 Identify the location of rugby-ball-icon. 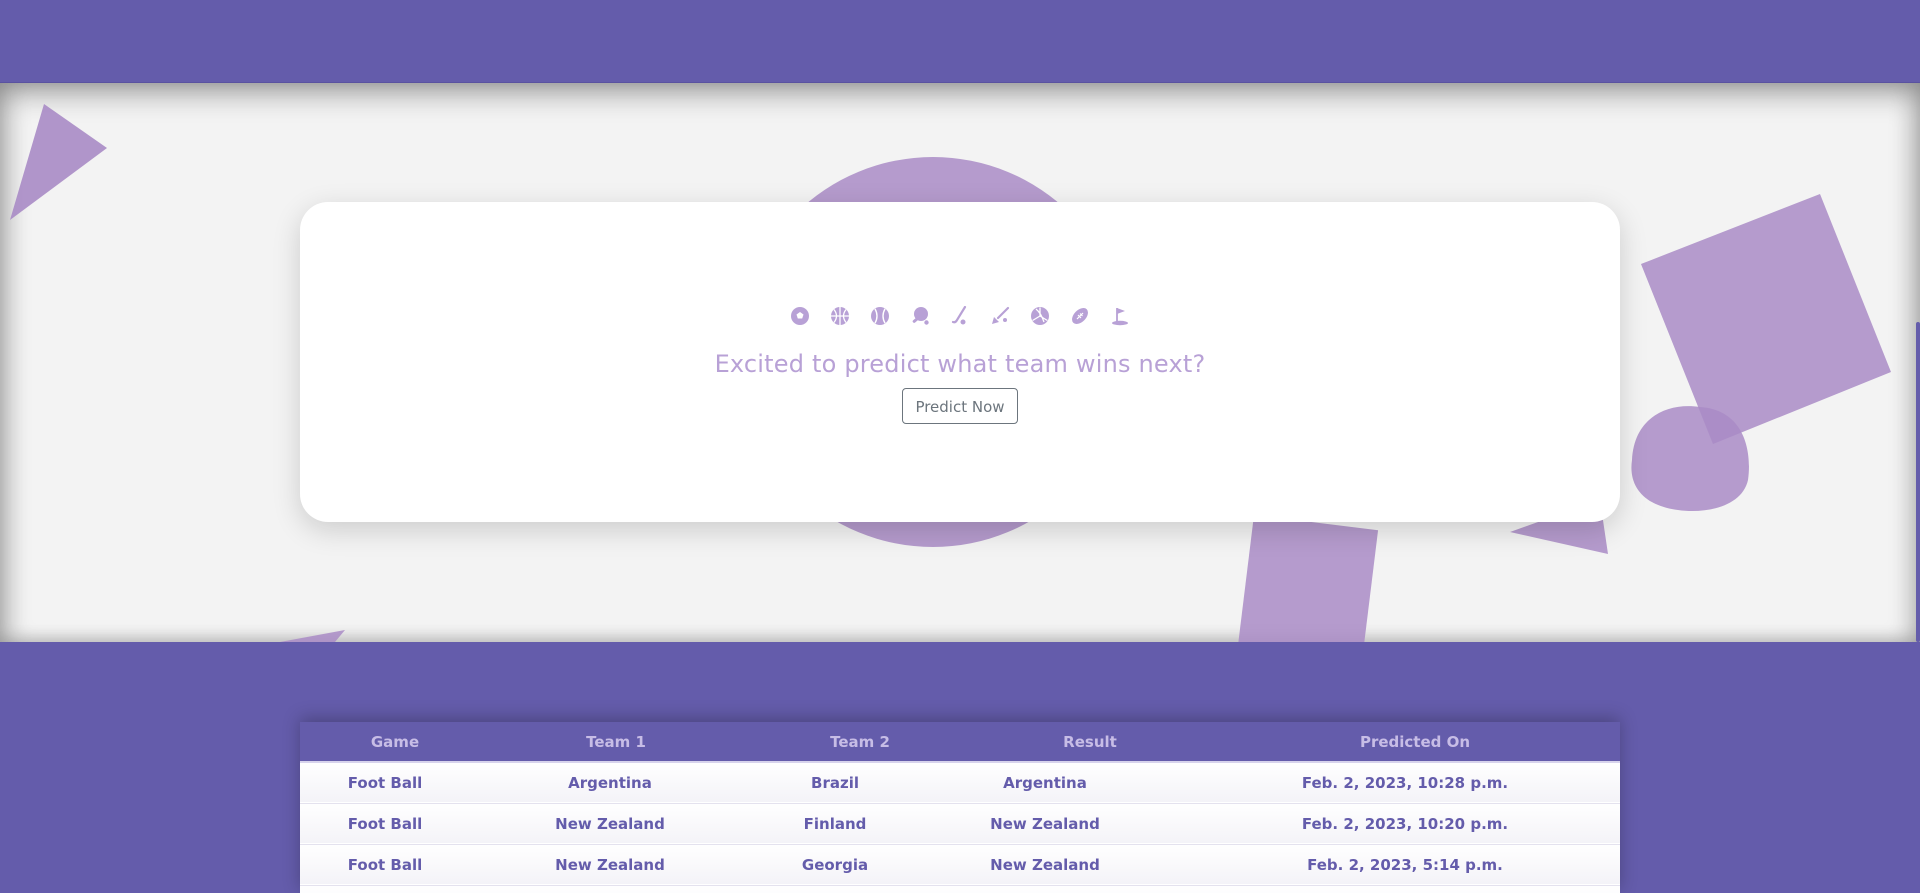
(1080, 316).